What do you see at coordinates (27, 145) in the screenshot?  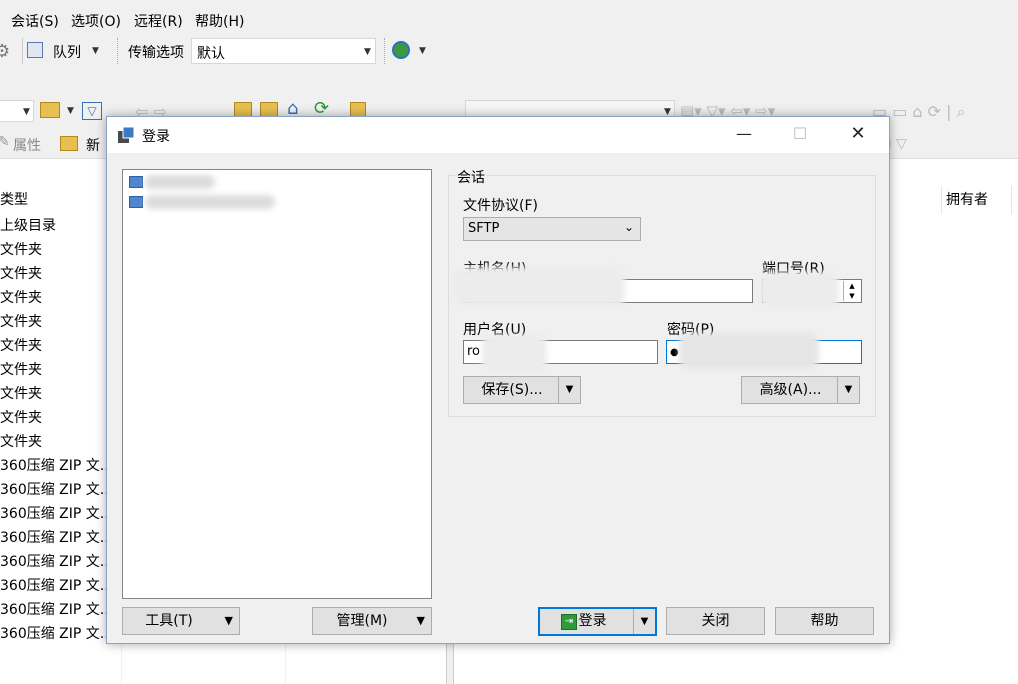 I see `properties-button: 属性` at bounding box center [27, 145].